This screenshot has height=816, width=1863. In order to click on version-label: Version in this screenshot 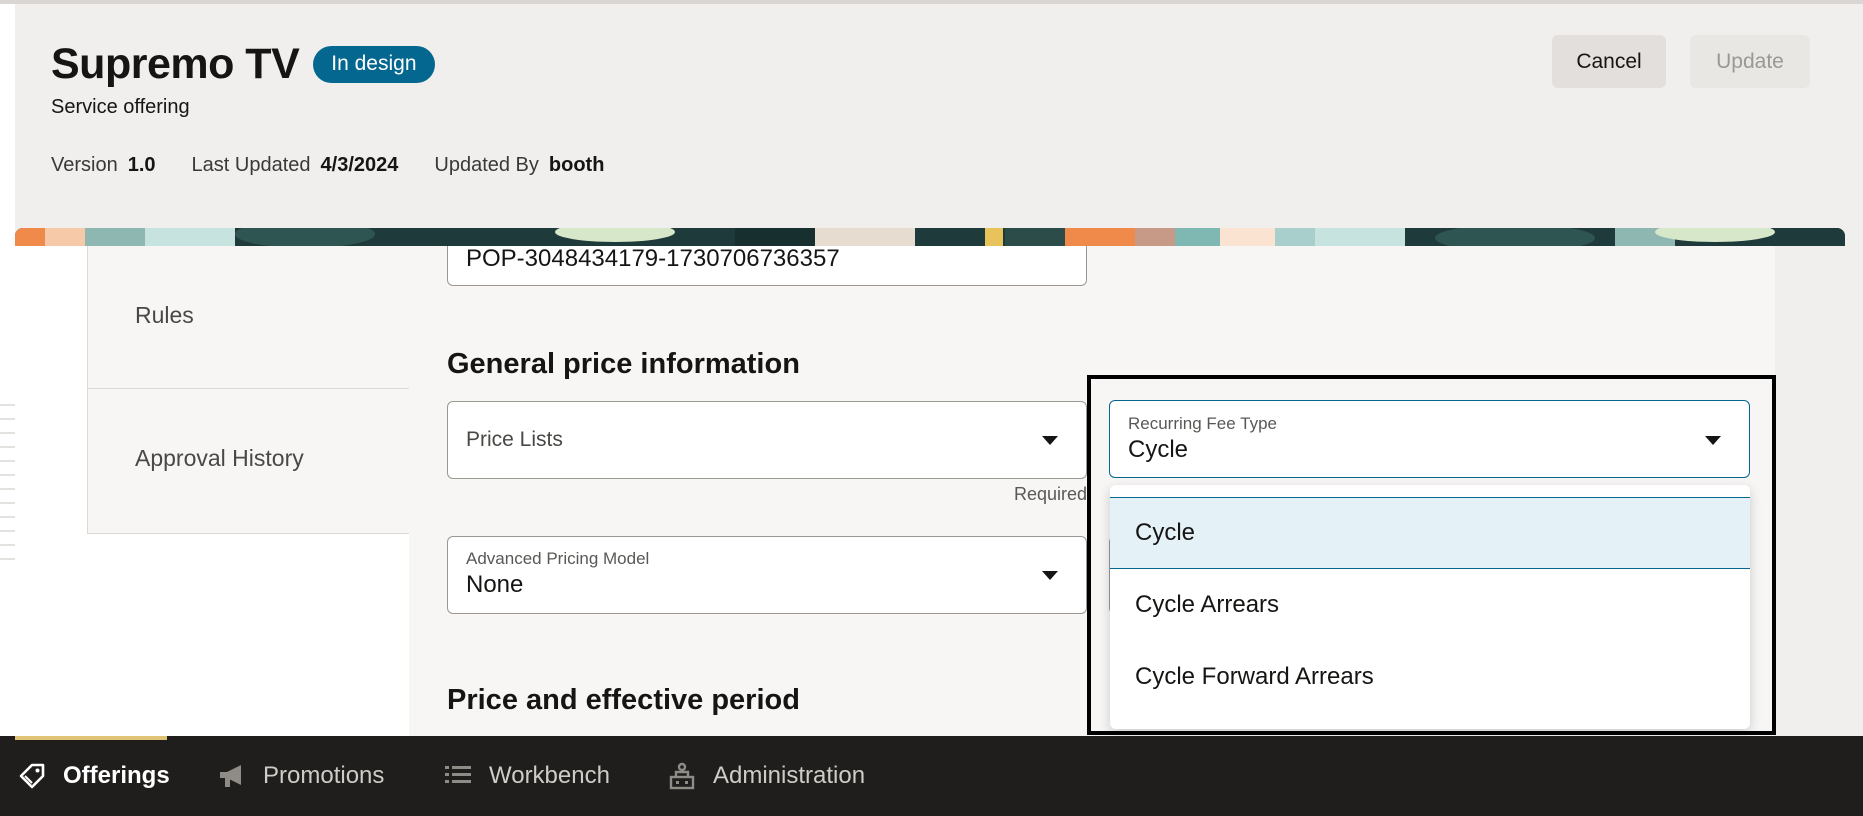, I will do `click(84, 165)`.